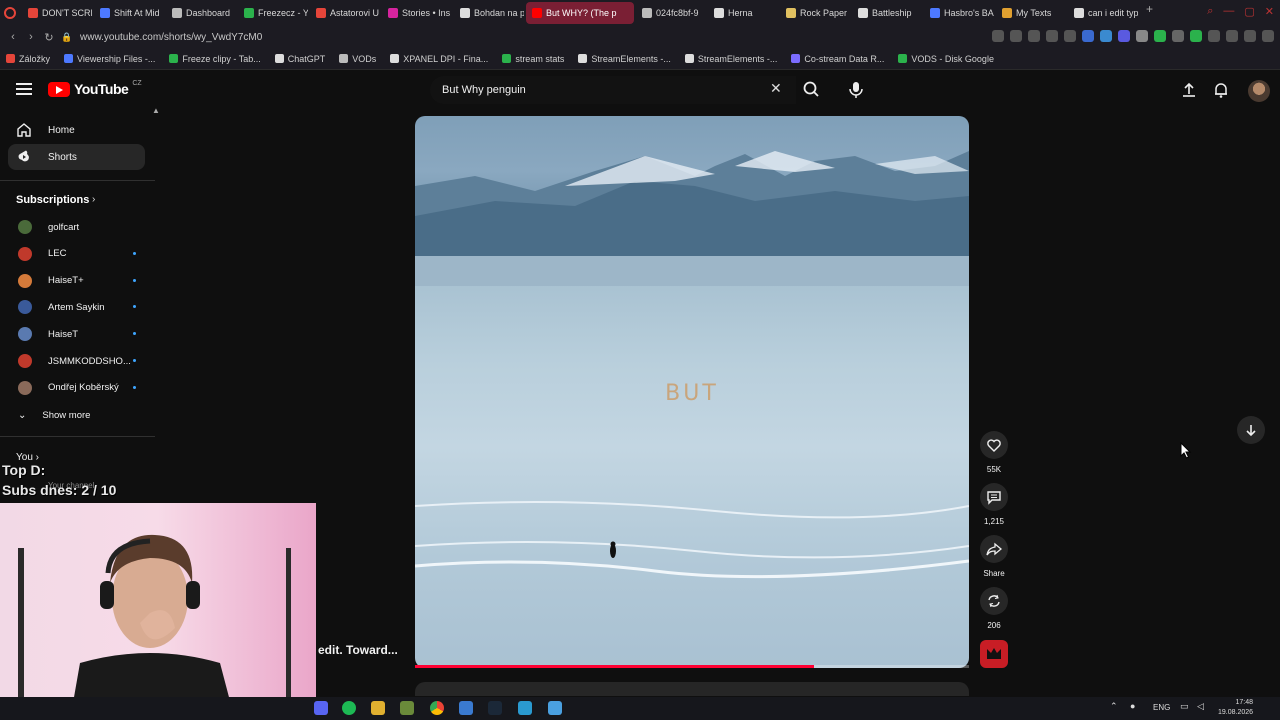 This screenshot has width=1280, height=720. Describe the element at coordinates (533, 59) in the screenshot. I see `bookmark-item: stream stats` at that location.